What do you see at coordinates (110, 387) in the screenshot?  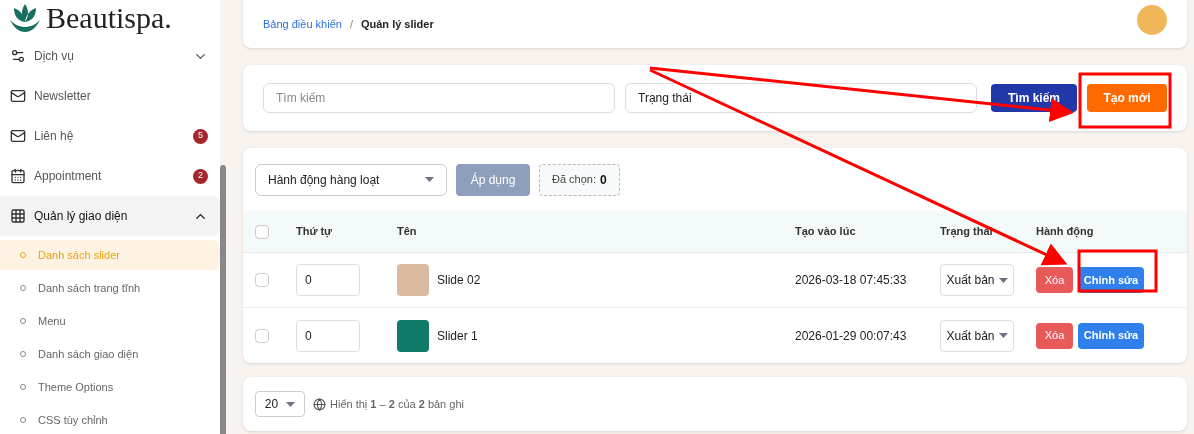 I see `submenu-item: Theme Options` at bounding box center [110, 387].